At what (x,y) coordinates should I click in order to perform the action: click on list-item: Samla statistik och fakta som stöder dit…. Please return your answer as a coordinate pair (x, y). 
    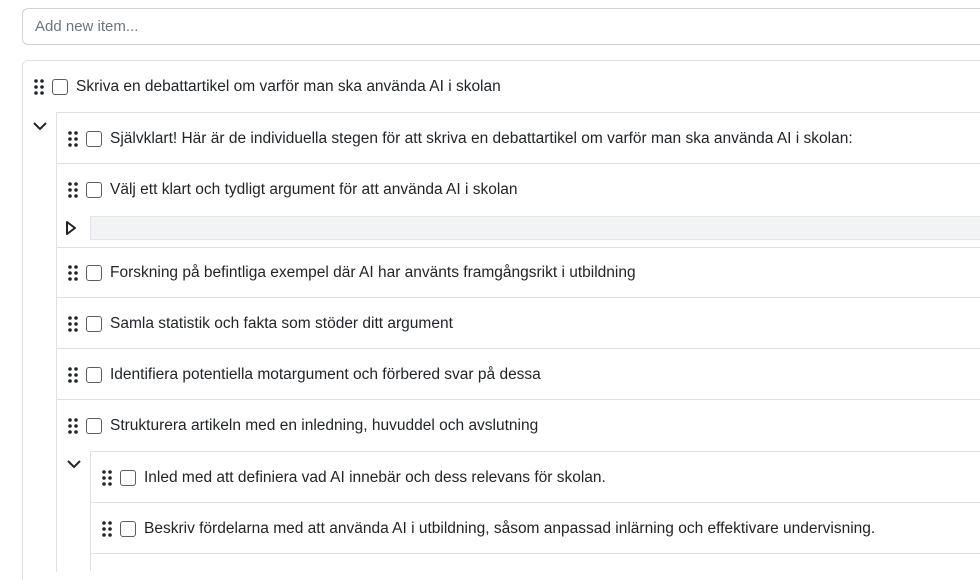
    Looking at the image, I should click on (524, 324).